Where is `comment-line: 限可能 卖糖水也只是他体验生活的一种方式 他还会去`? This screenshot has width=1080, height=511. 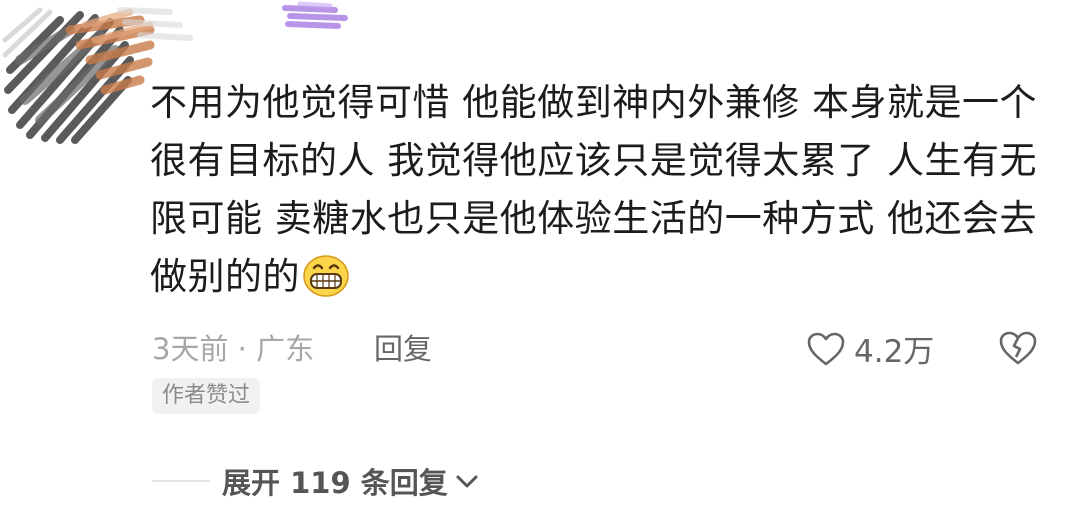
comment-line: 限可能 卖糖水也只是他体验生活的一种方式 他还会去 is located at coordinates (594, 218).